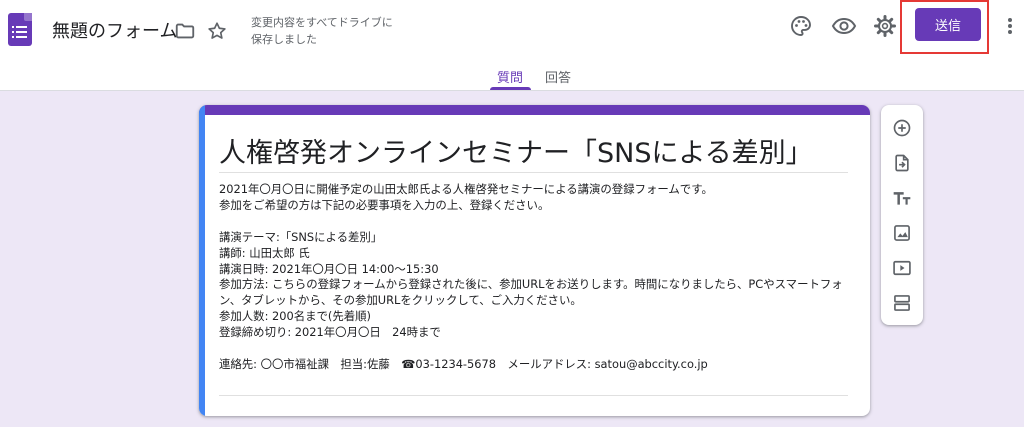 This screenshot has height=427, width=1024. Describe the element at coordinates (20, 29) in the screenshot. I see `forms-app-icon` at that location.